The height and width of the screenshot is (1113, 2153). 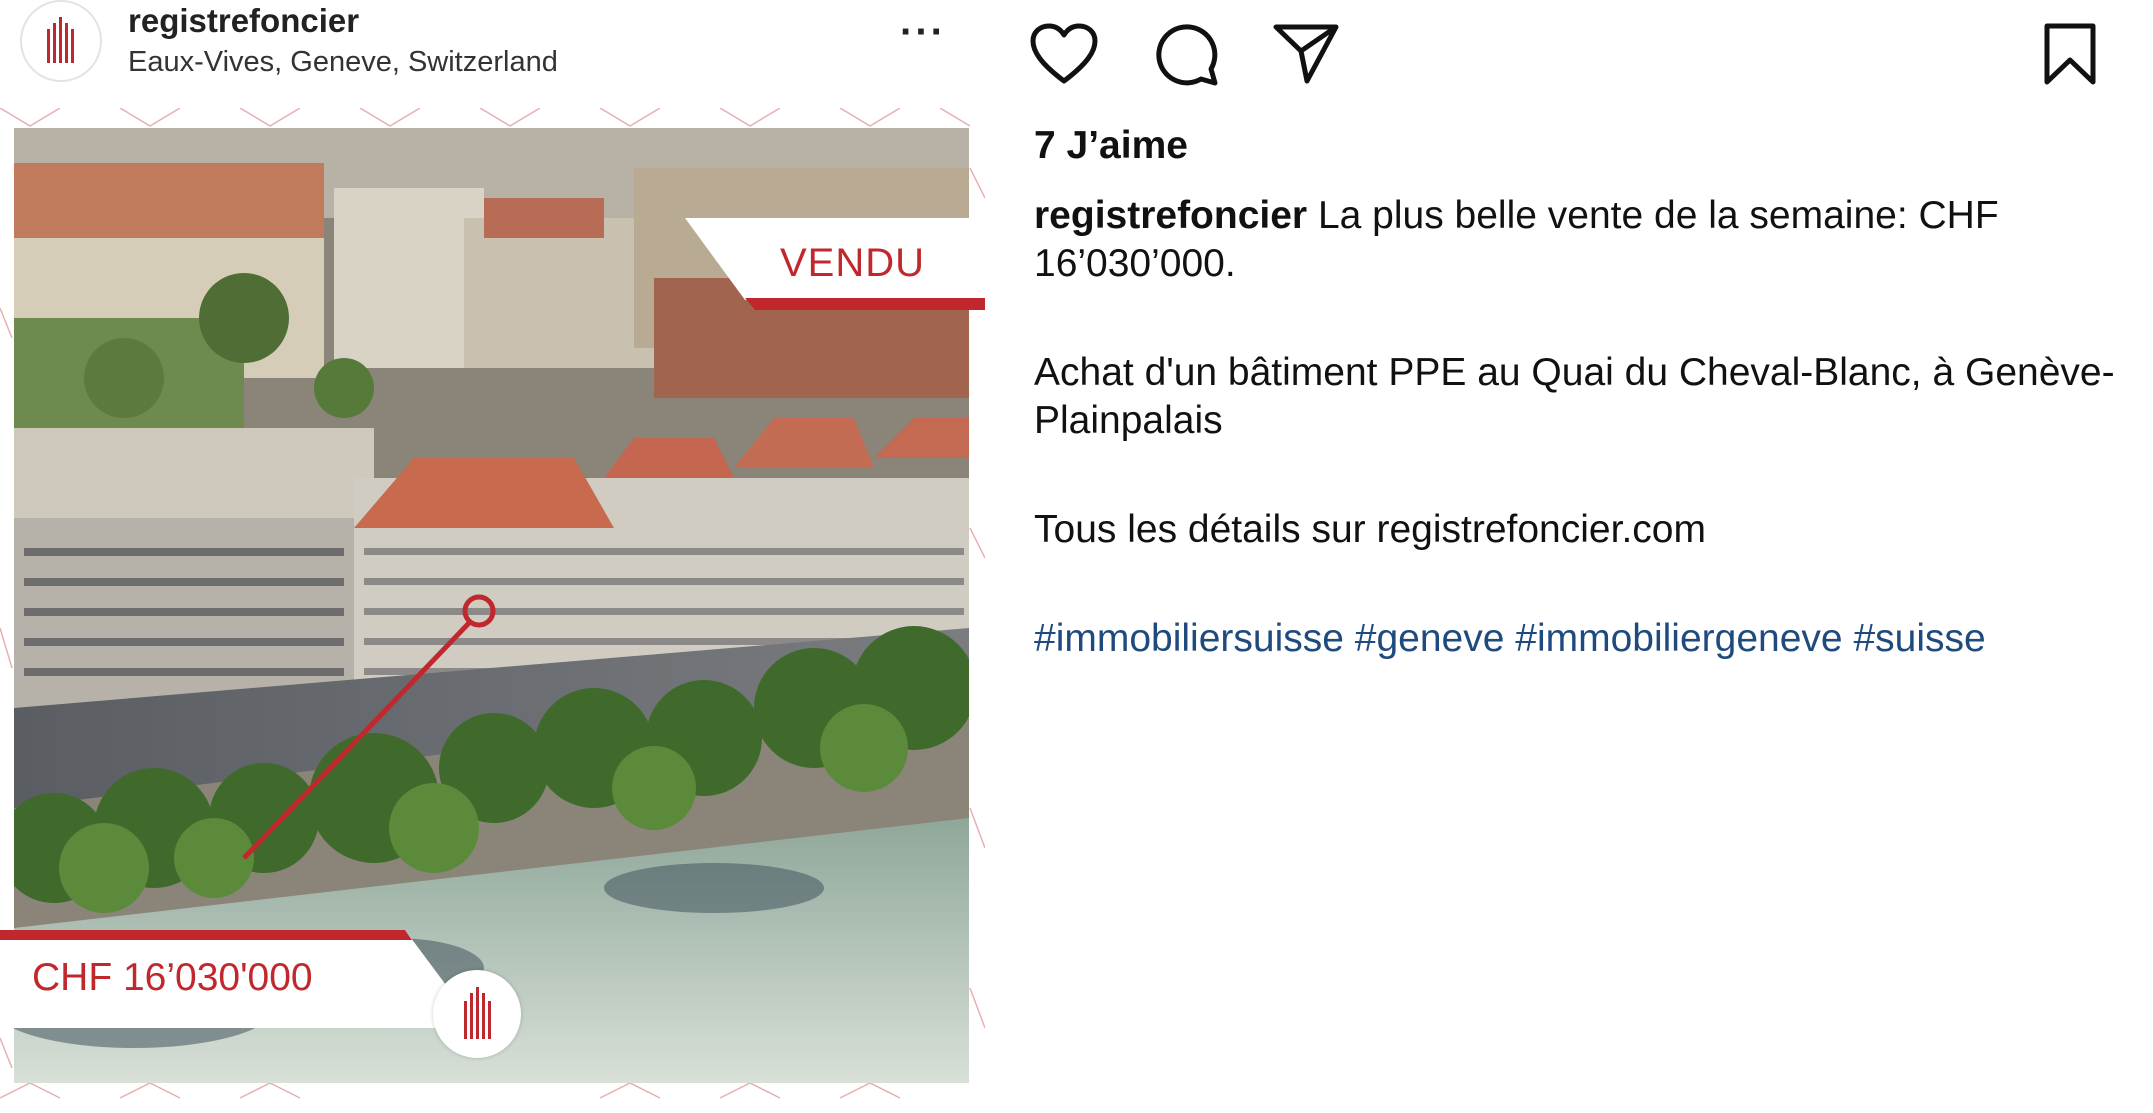 I want to click on likes-count: 7 J’aime, so click(x=1111, y=146).